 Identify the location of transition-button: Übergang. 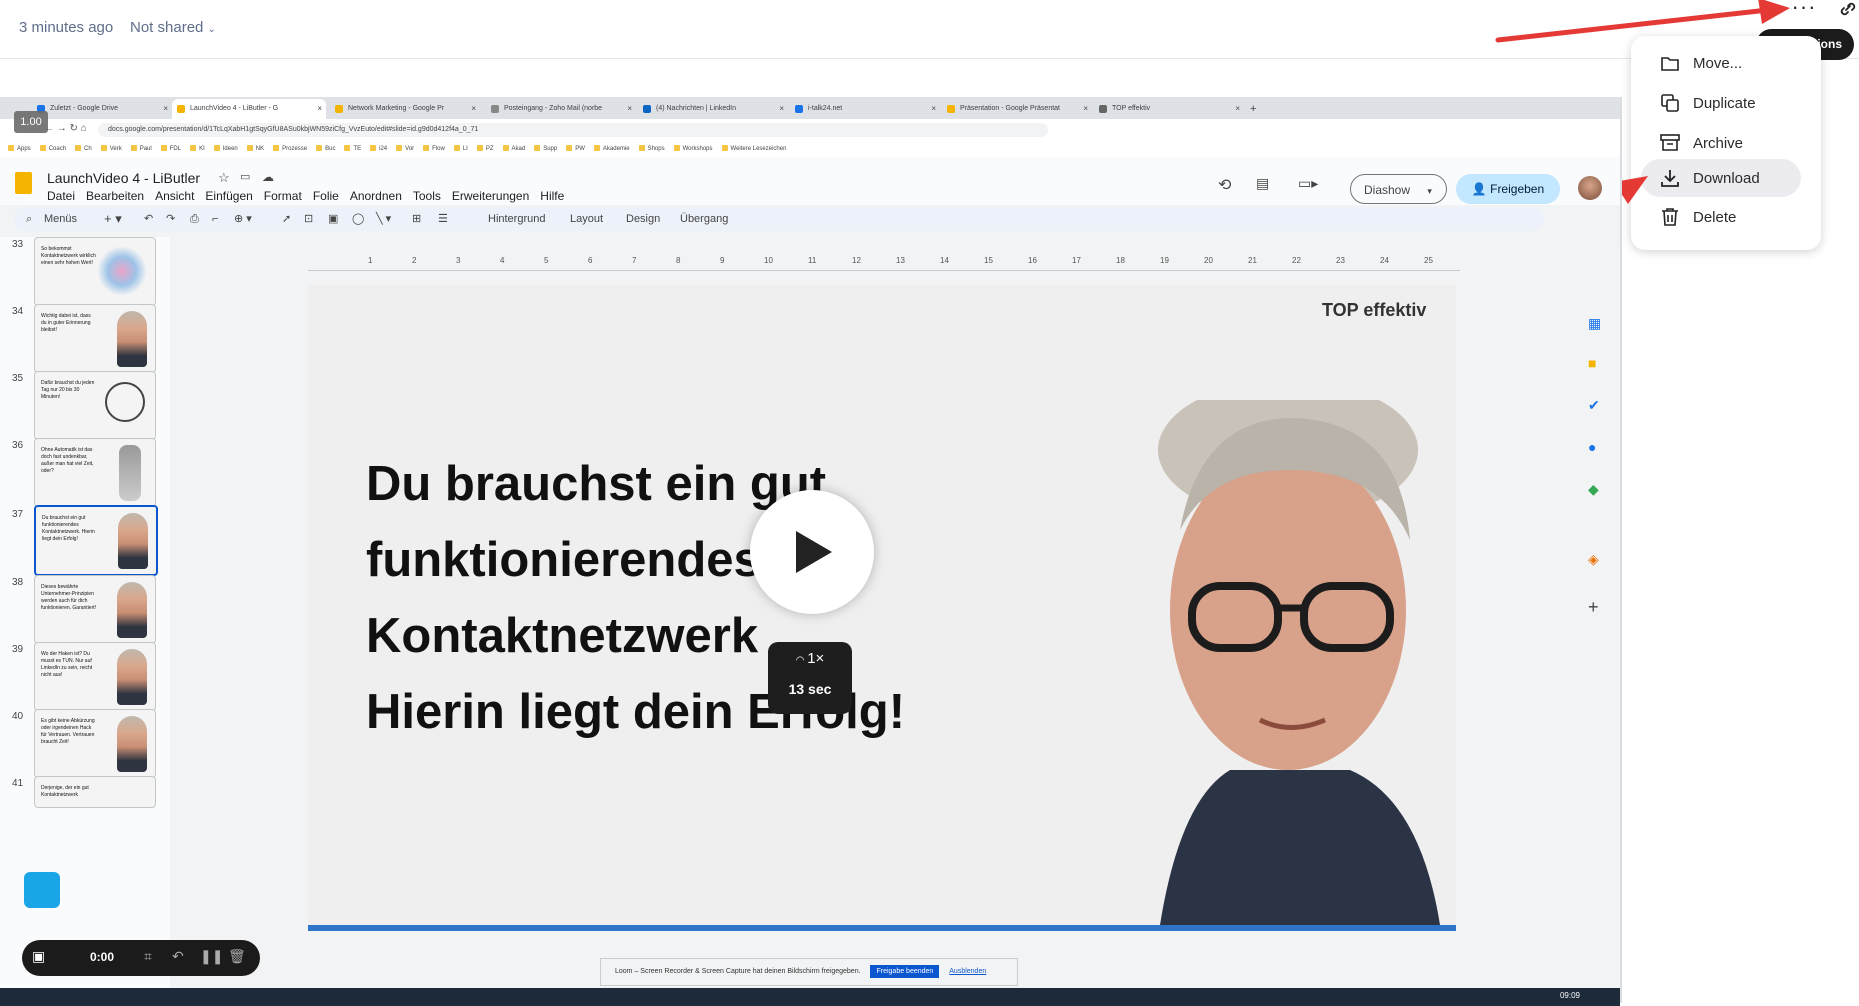
(704, 219).